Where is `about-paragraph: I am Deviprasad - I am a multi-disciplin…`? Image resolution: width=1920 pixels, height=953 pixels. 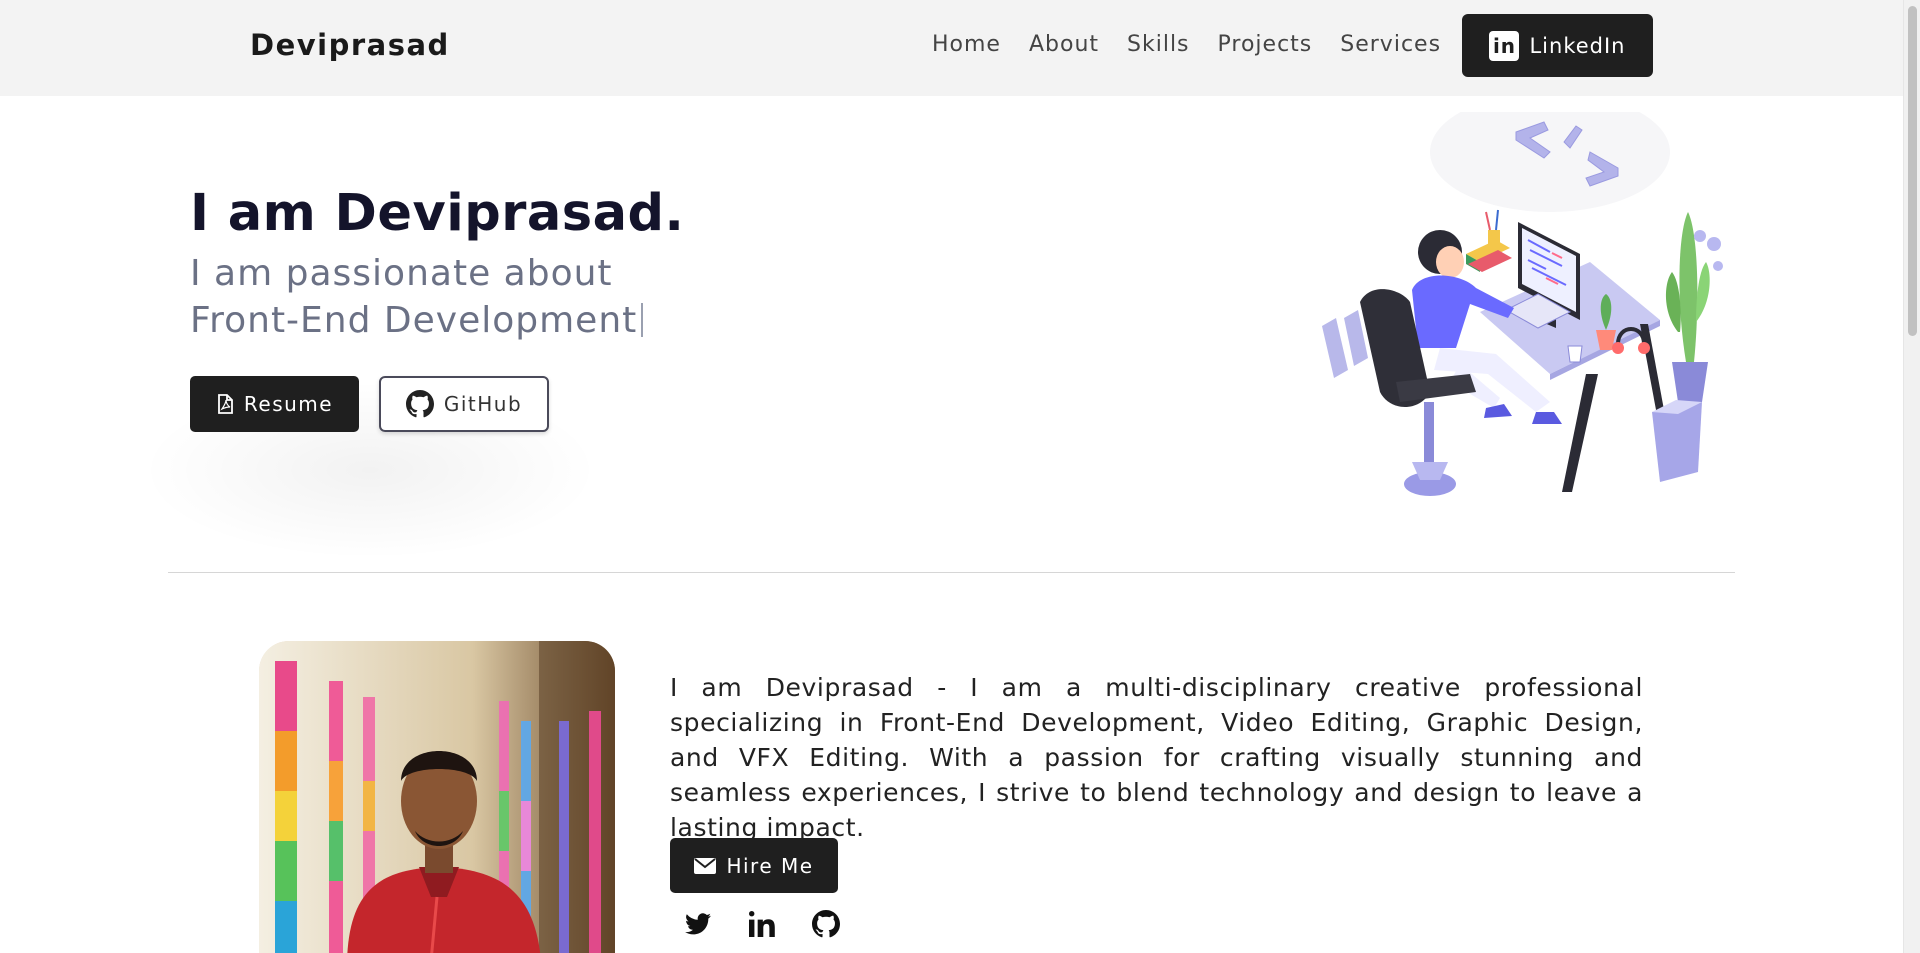
about-paragraph: I am Deviprasad - I am a multi-disciplin… is located at coordinates (1156, 757).